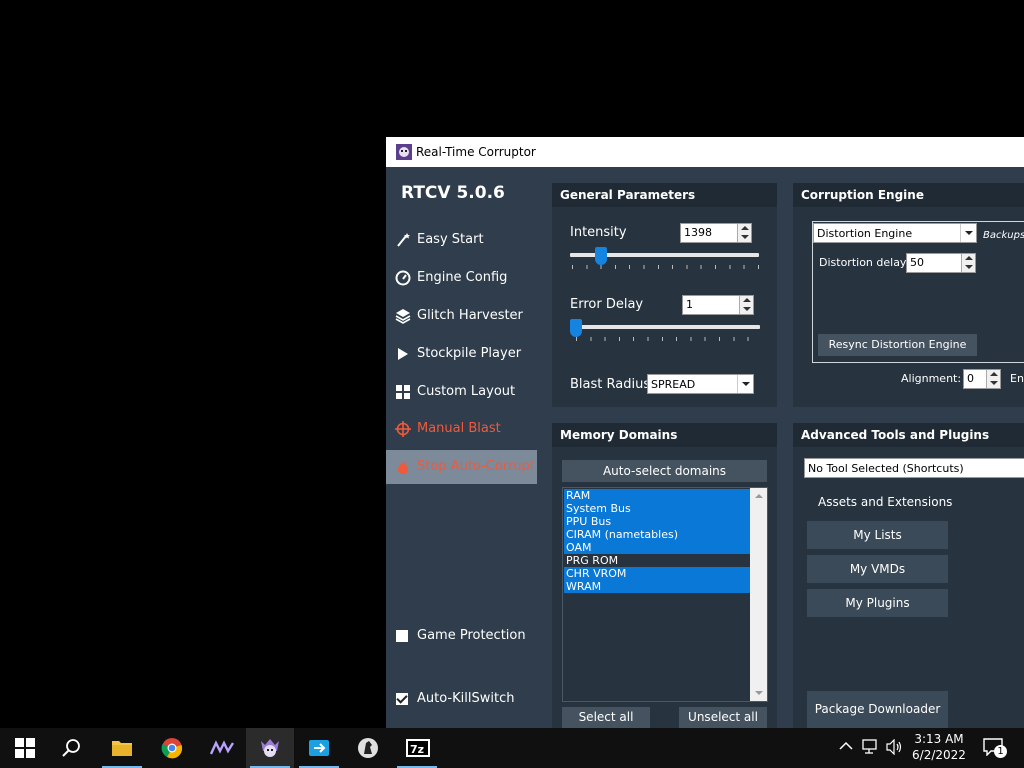 The image size is (1024, 768). What do you see at coordinates (461, 467) in the screenshot?
I see `sidebar-item-stop-auto-corrupt: Stop Auto-Corrupt` at bounding box center [461, 467].